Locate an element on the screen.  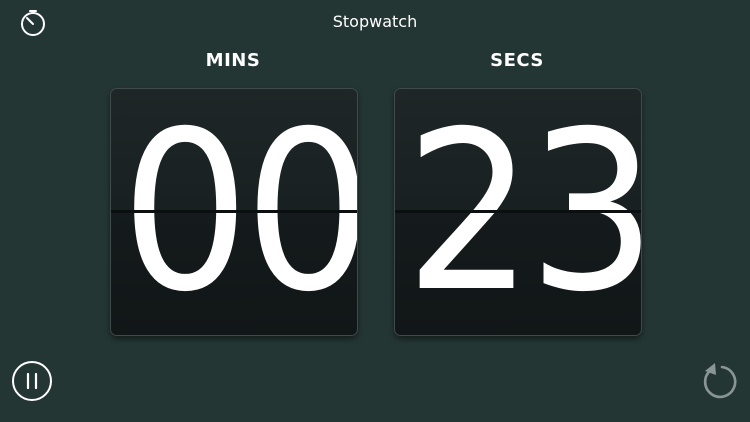
reset-icon is located at coordinates (720, 381).